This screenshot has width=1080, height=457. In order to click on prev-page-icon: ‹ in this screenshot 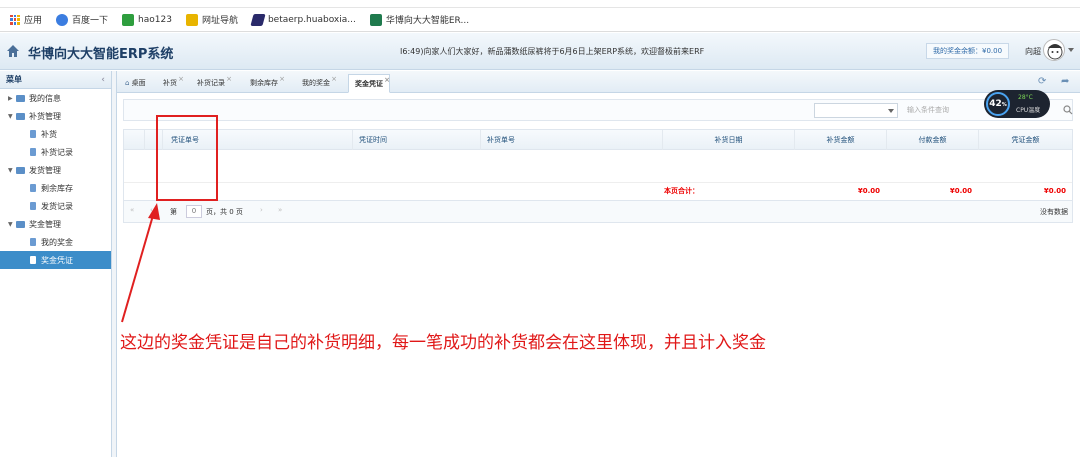, I will do `click(151, 210)`.